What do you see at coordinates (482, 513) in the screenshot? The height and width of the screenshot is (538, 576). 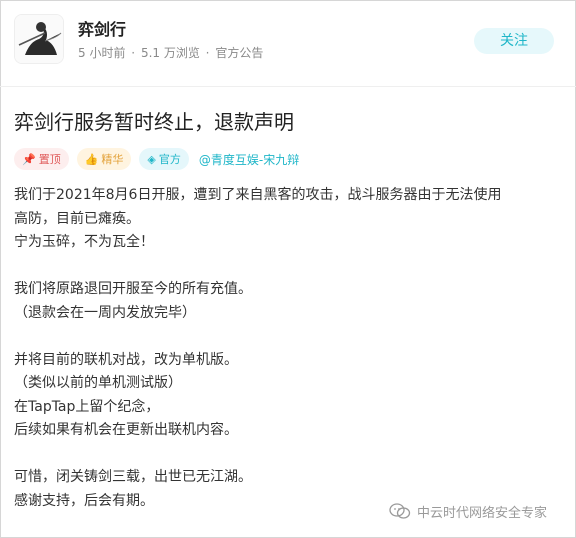 I see `watermark-text: 中云时代网络安全专家` at bounding box center [482, 513].